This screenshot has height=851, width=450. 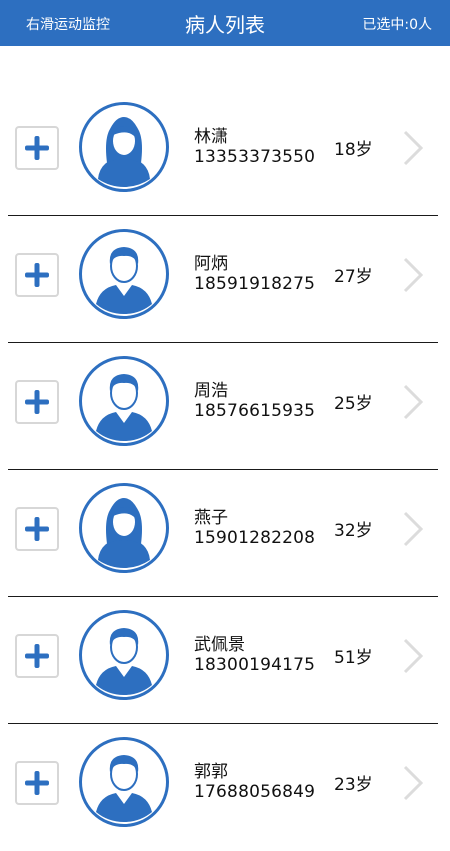 I want to click on patient-phone: 18300194175, so click(x=255, y=665).